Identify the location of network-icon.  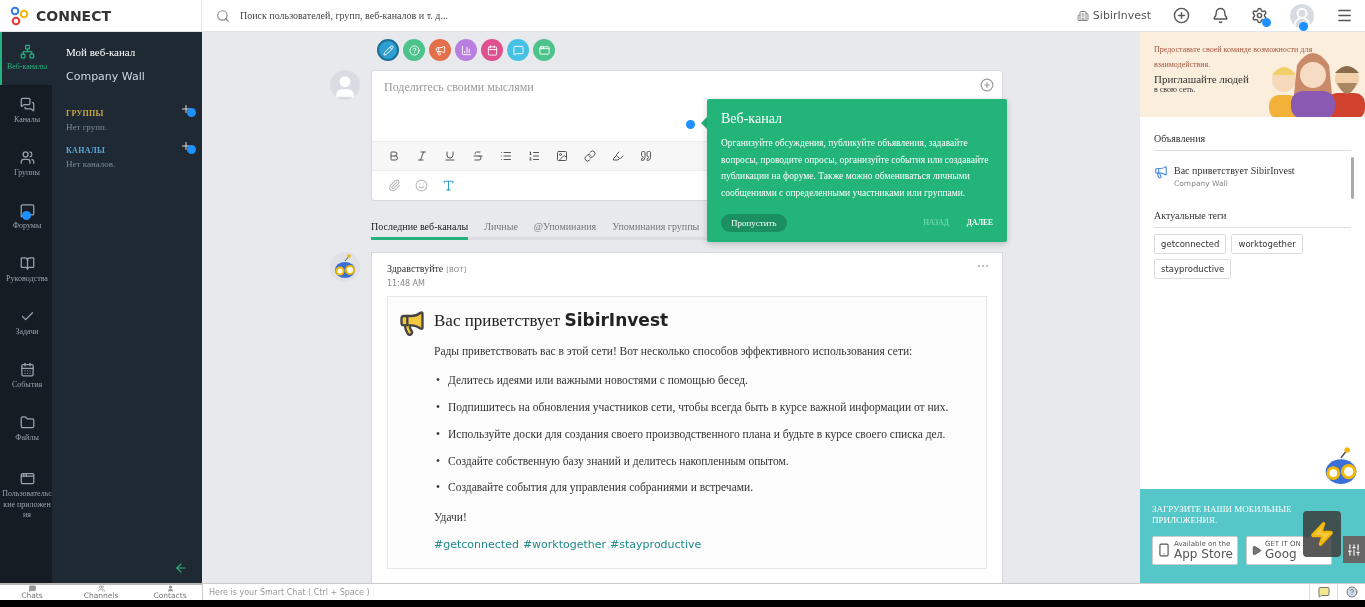
(27, 52).